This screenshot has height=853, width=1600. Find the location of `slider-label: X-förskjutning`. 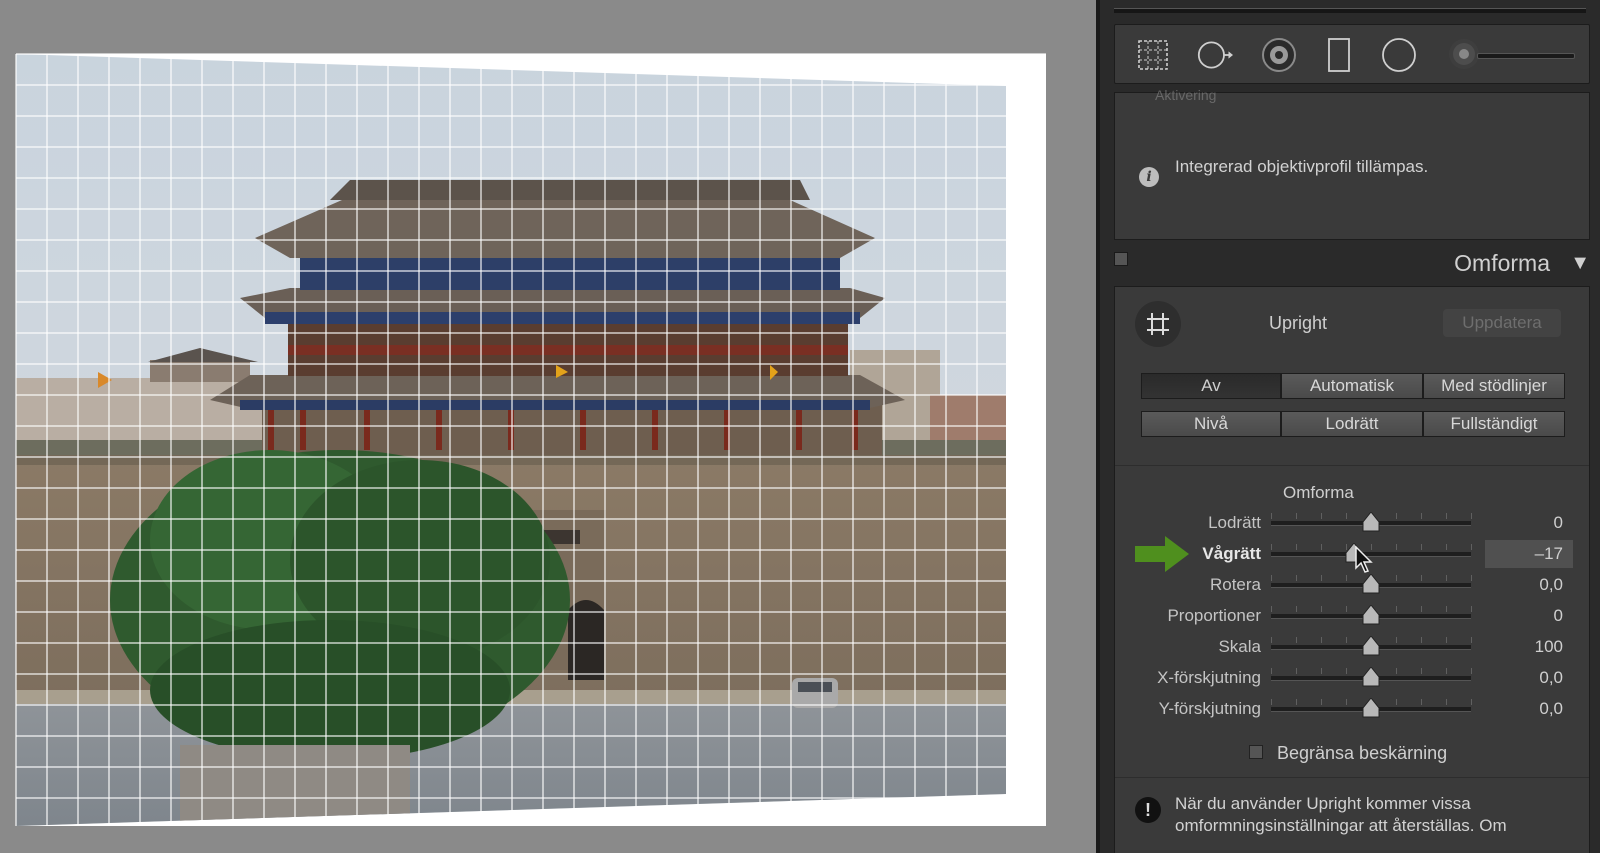

slider-label: X-förskjutning is located at coordinates (1209, 677).